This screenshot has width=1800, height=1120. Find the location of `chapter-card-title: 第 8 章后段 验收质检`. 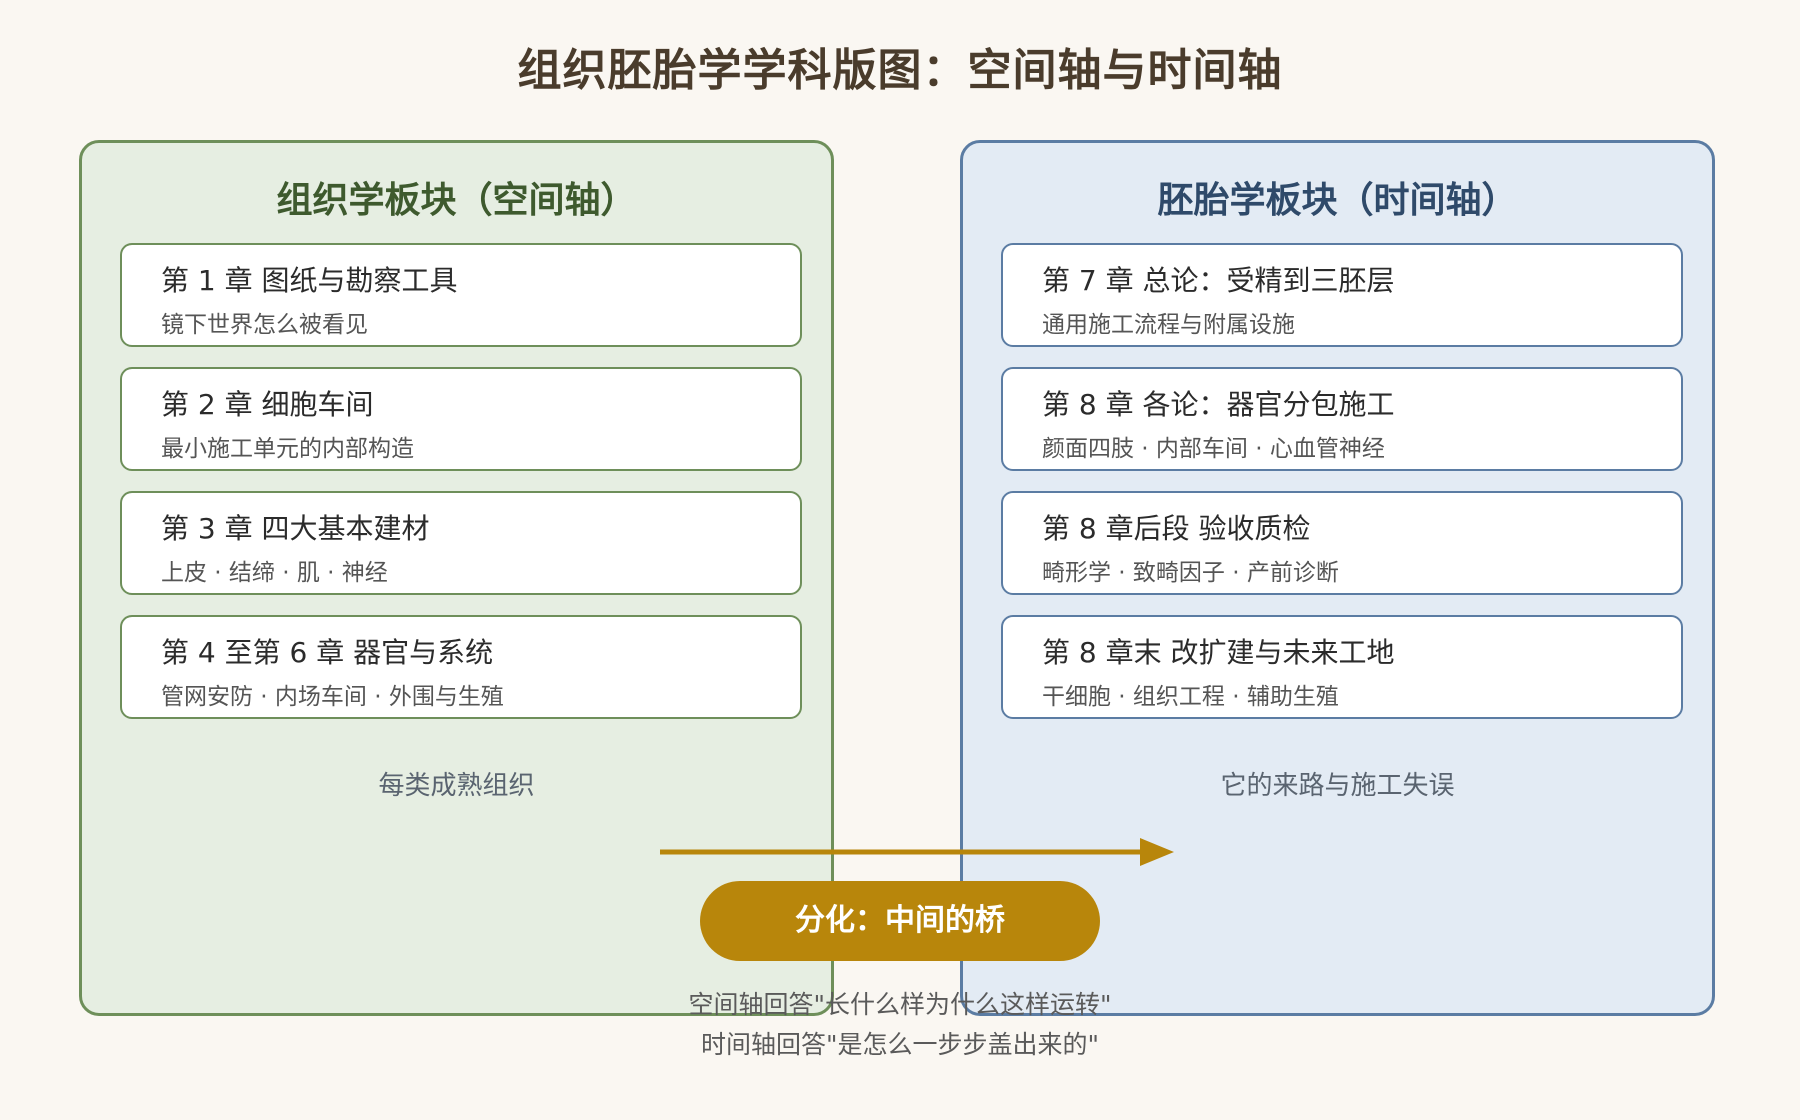

chapter-card-title: 第 8 章后段 验收质检 is located at coordinates (1176, 528).